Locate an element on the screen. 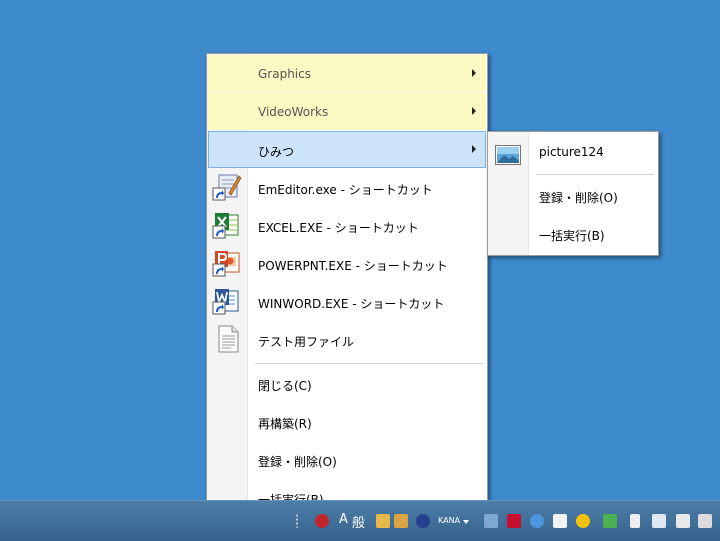 This screenshot has height=541, width=720. menu-item-graphics: Graphics is located at coordinates (347, 73).